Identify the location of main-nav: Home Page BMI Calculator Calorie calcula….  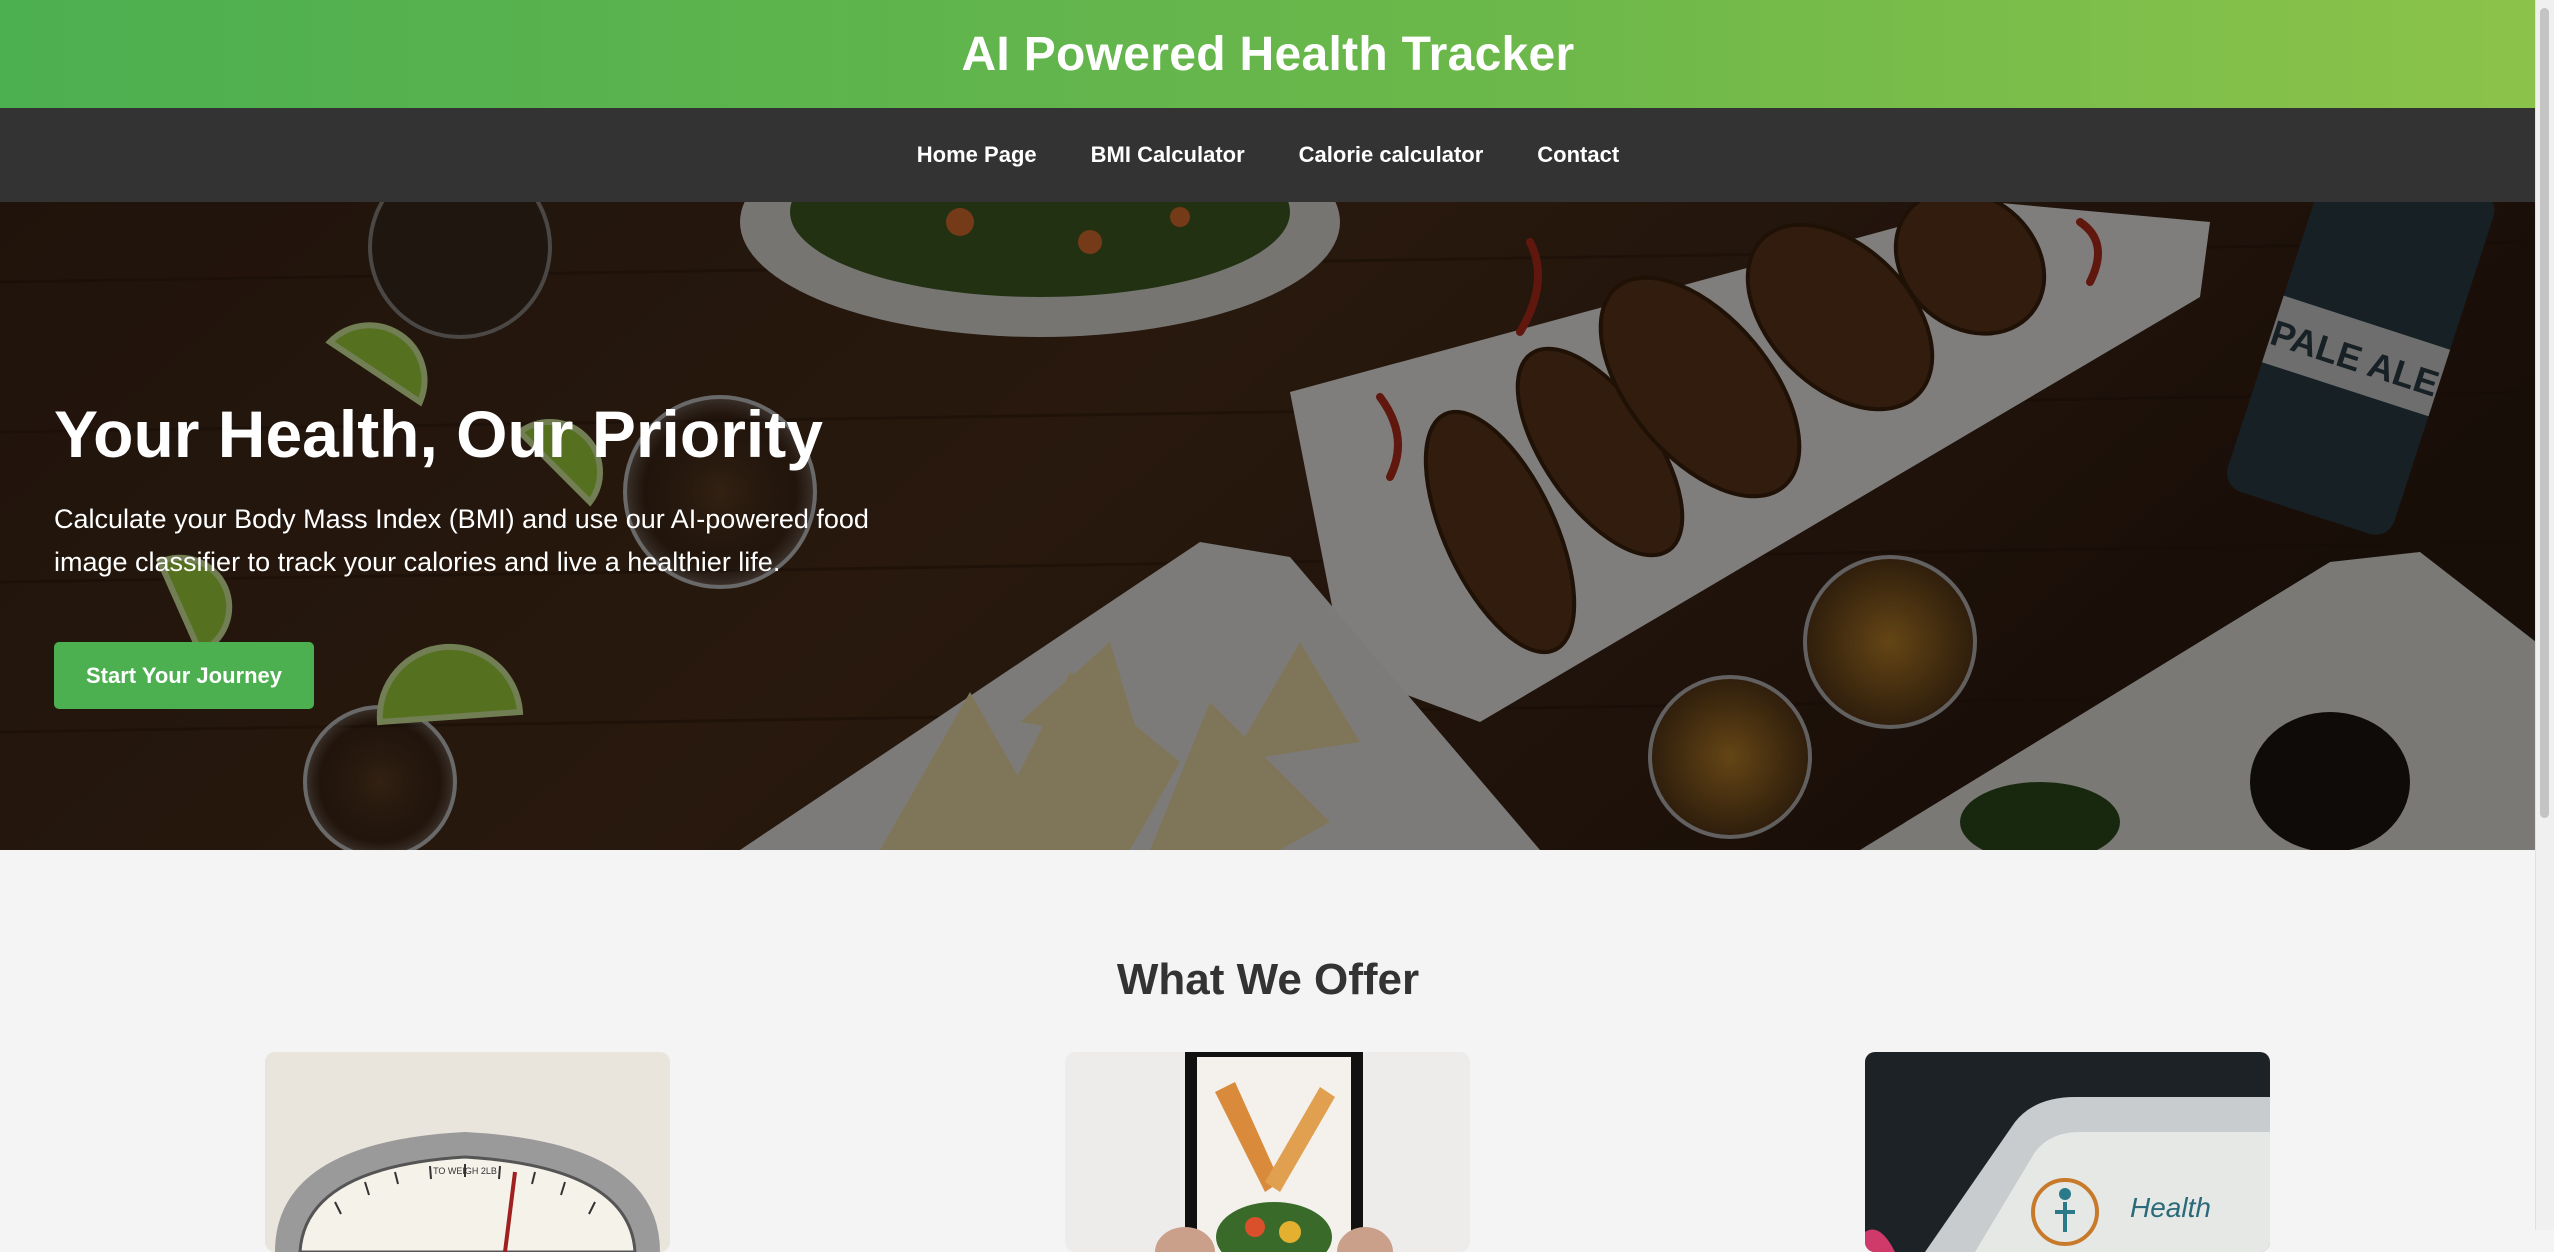
(1268, 155).